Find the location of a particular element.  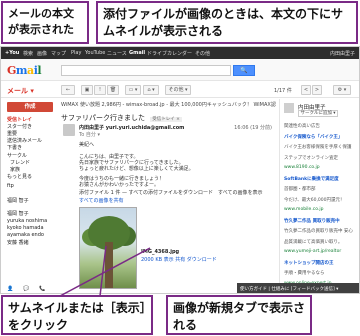

gbar-youtube: YouTube is located at coordinates (95, 53).